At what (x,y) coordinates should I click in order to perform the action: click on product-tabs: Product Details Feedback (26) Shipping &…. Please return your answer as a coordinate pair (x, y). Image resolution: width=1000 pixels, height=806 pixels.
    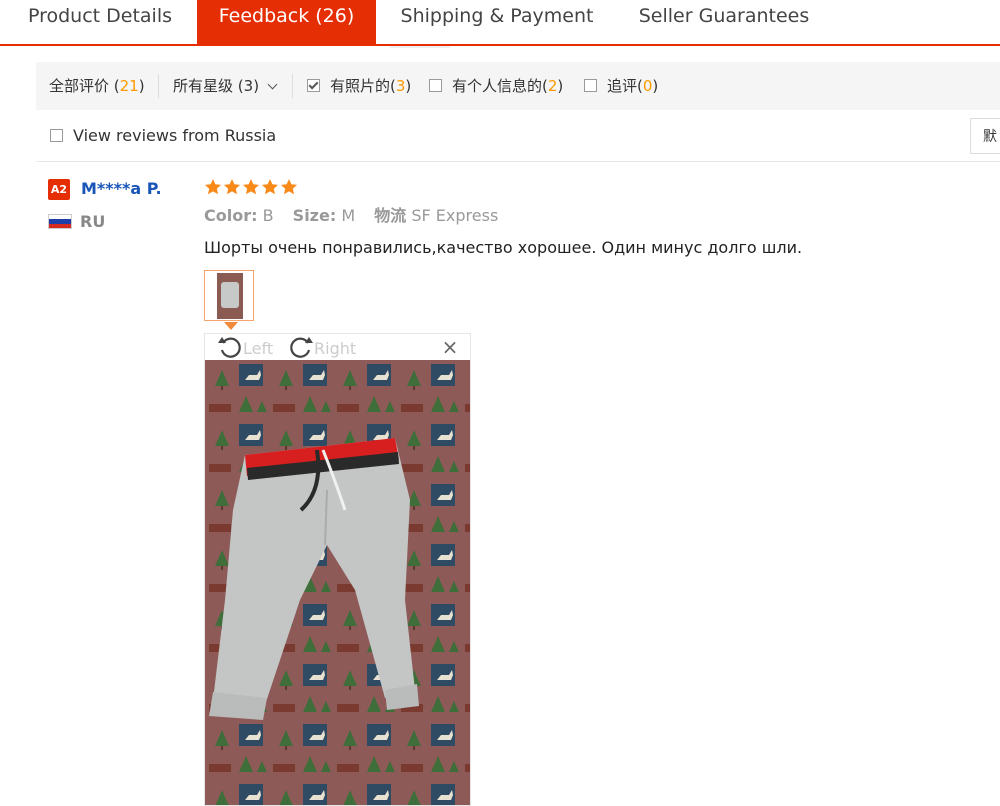
    Looking at the image, I should click on (500, 23).